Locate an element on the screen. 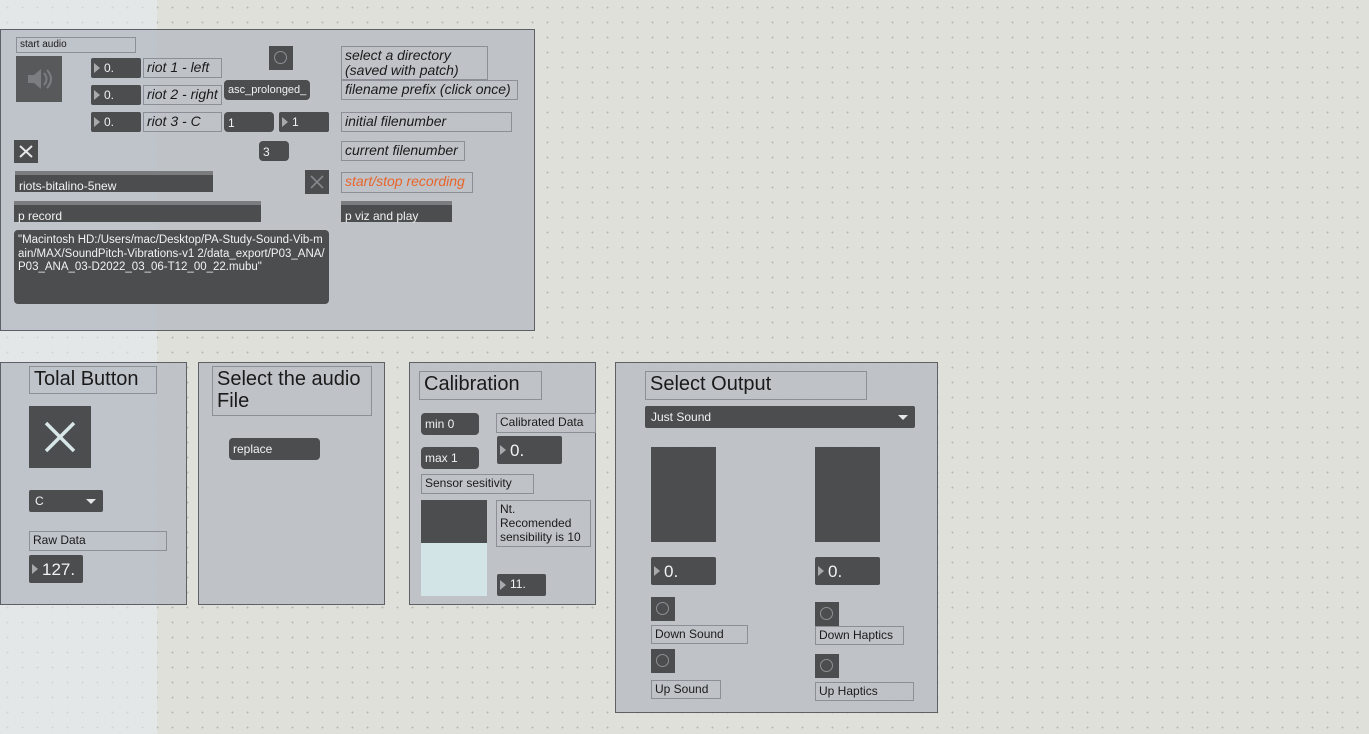 The height and width of the screenshot is (734, 1369). sound-meter is located at coordinates (683, 494).